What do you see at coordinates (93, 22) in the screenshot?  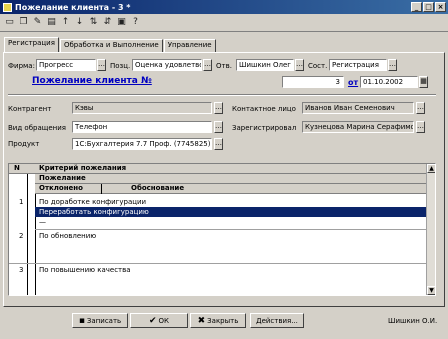 I see `sort-asc-icon: ⇅` at bounding box center [93, 22].